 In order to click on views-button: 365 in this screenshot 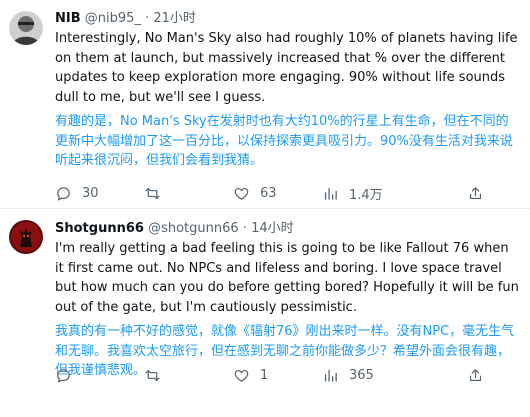, I will do `click(348, 375)`.